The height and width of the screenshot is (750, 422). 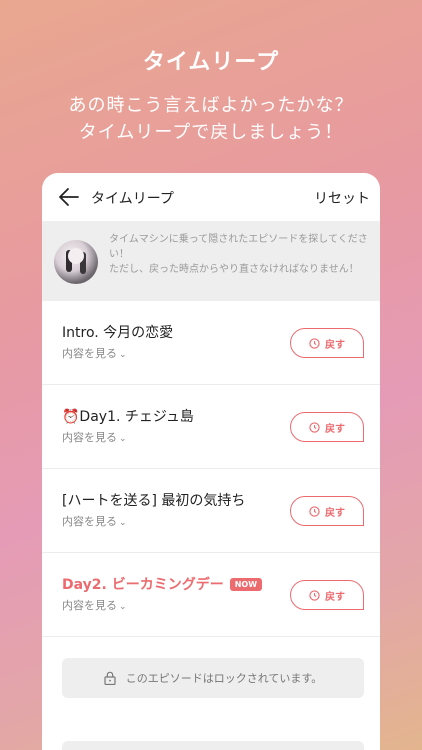 I want to click on locked-episode: このエピソードはロックされています。, so click(x=213, y=678).